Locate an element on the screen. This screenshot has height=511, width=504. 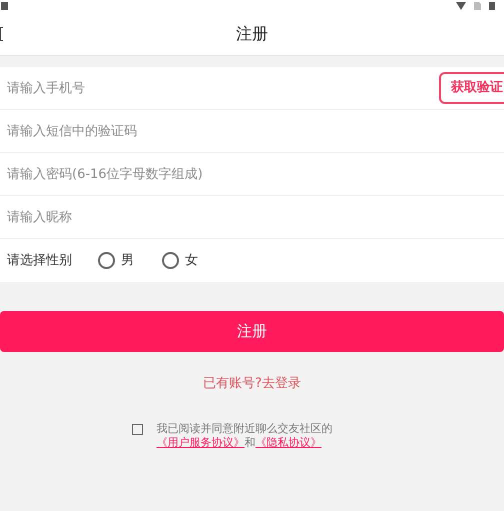
get-code-button: 获取验证 is located at coordinates (471, 88).